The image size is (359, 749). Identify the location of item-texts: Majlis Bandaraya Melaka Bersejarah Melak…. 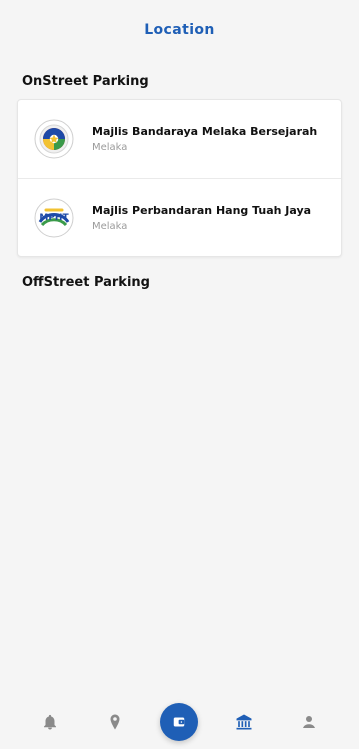
(204, 139).